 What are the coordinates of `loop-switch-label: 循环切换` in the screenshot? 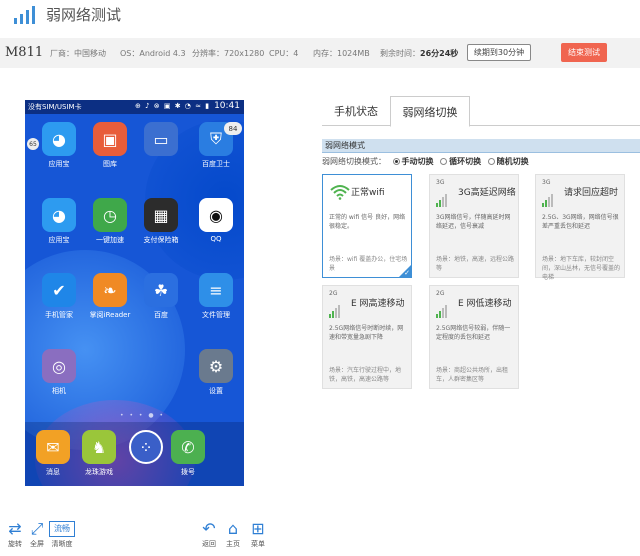 It's located at (465, 161).